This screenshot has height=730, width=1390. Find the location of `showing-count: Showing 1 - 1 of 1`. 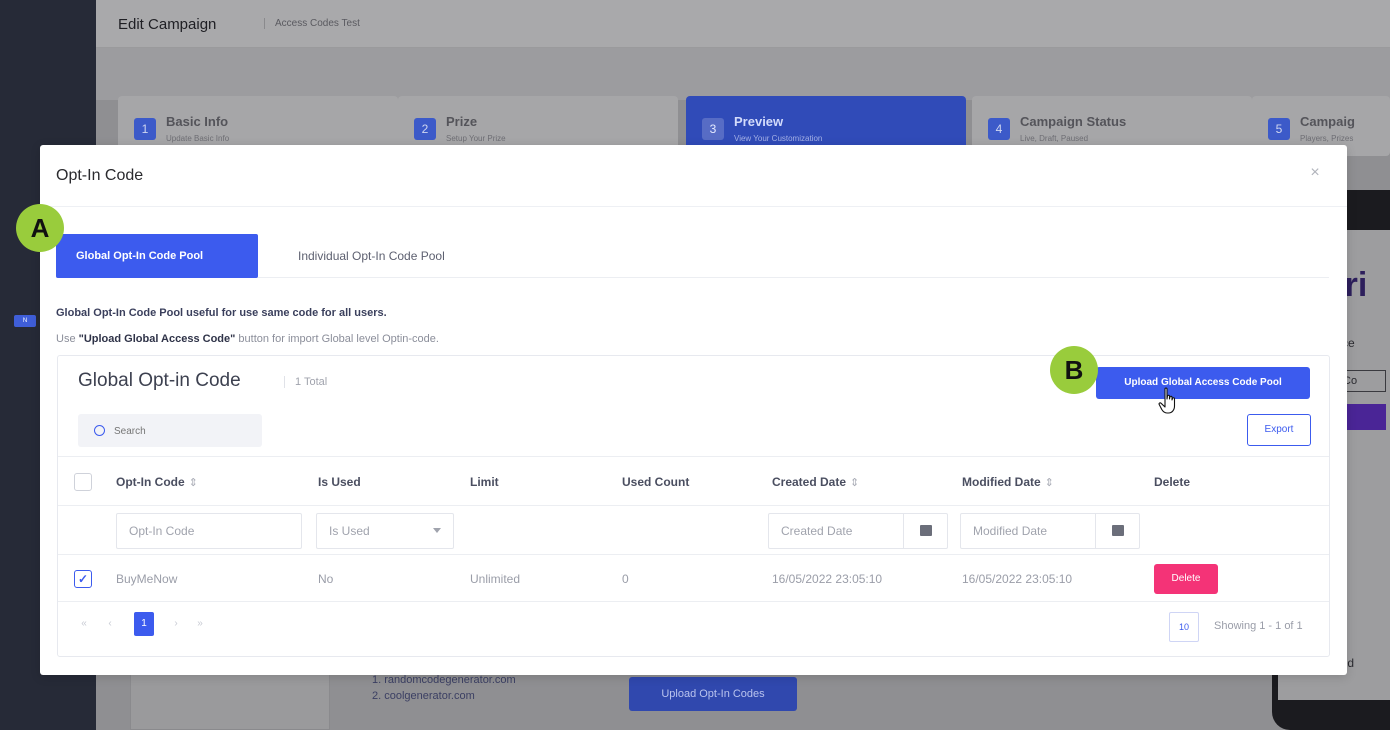

showing-count: Showing 1 - 1 of 1 is located at coordinates (1258, 626).